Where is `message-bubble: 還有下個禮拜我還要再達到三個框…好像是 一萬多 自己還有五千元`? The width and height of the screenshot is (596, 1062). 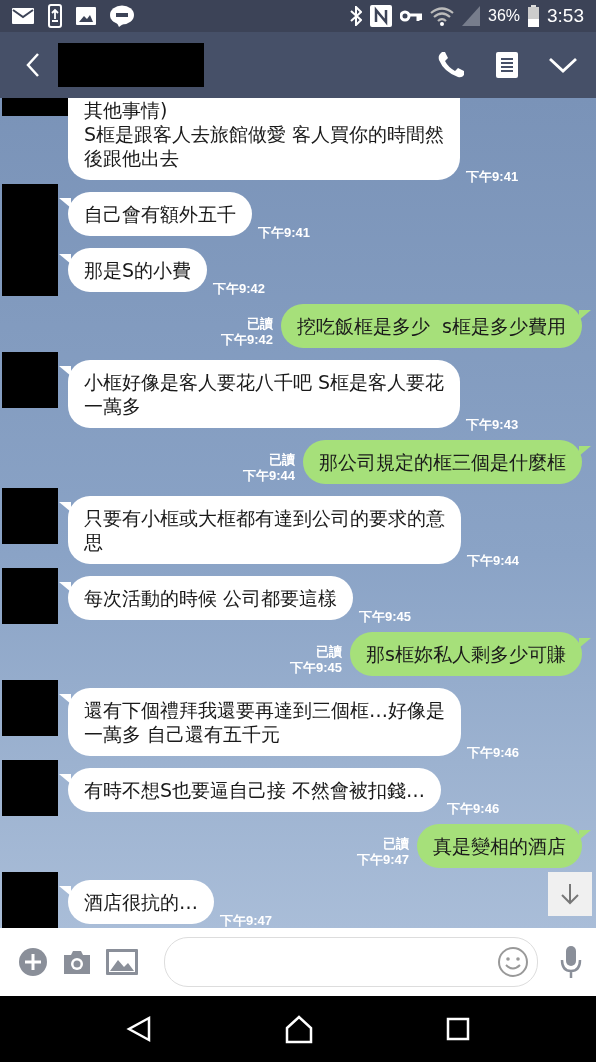
message-bubble: 還有下個禮拜我還要再達到三個框…好像是 一萬多 自己還有五千元 is located at coordinates (264, 722).